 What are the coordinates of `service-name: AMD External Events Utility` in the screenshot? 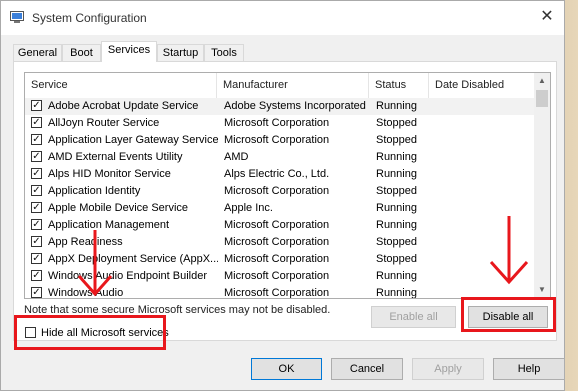 It's located at (115, 157).